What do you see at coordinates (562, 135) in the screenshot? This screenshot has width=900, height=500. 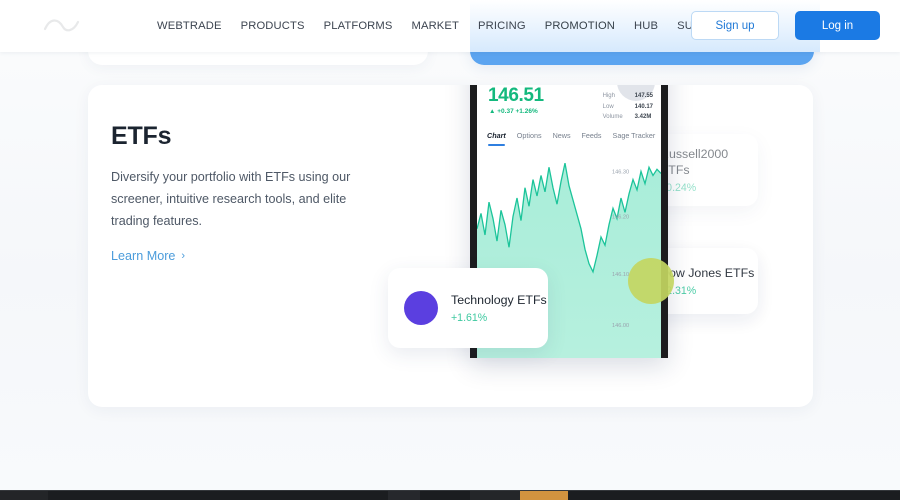 I see `tab-news: News` at bounding box center [562, 135].